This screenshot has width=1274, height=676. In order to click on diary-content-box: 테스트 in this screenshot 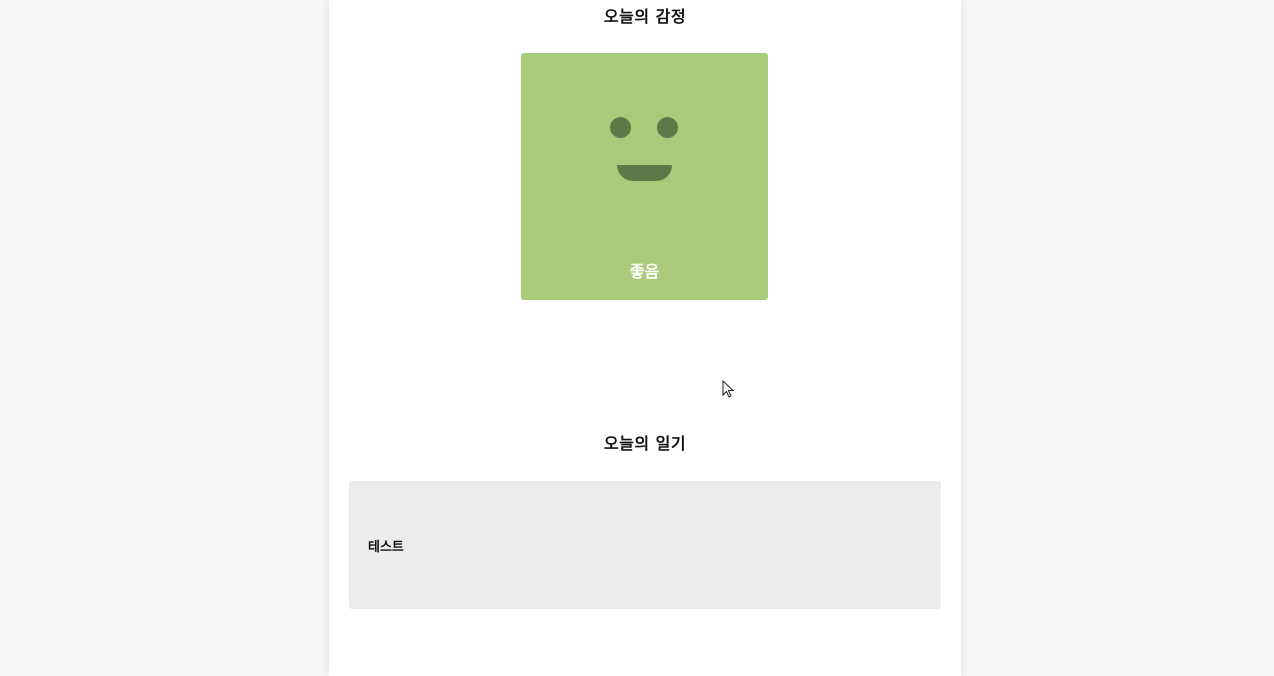, I will do `click(645, 545)`.